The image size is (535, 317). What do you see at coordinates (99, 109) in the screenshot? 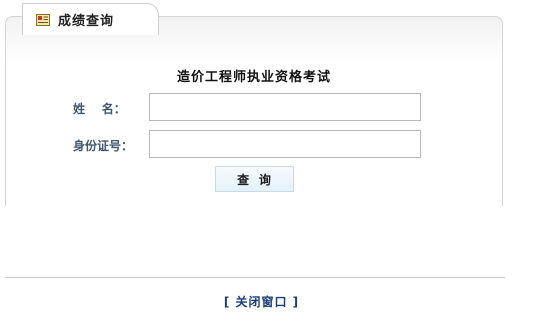
I see `name-label: 姓 名：` at bounding box center [99, 109].